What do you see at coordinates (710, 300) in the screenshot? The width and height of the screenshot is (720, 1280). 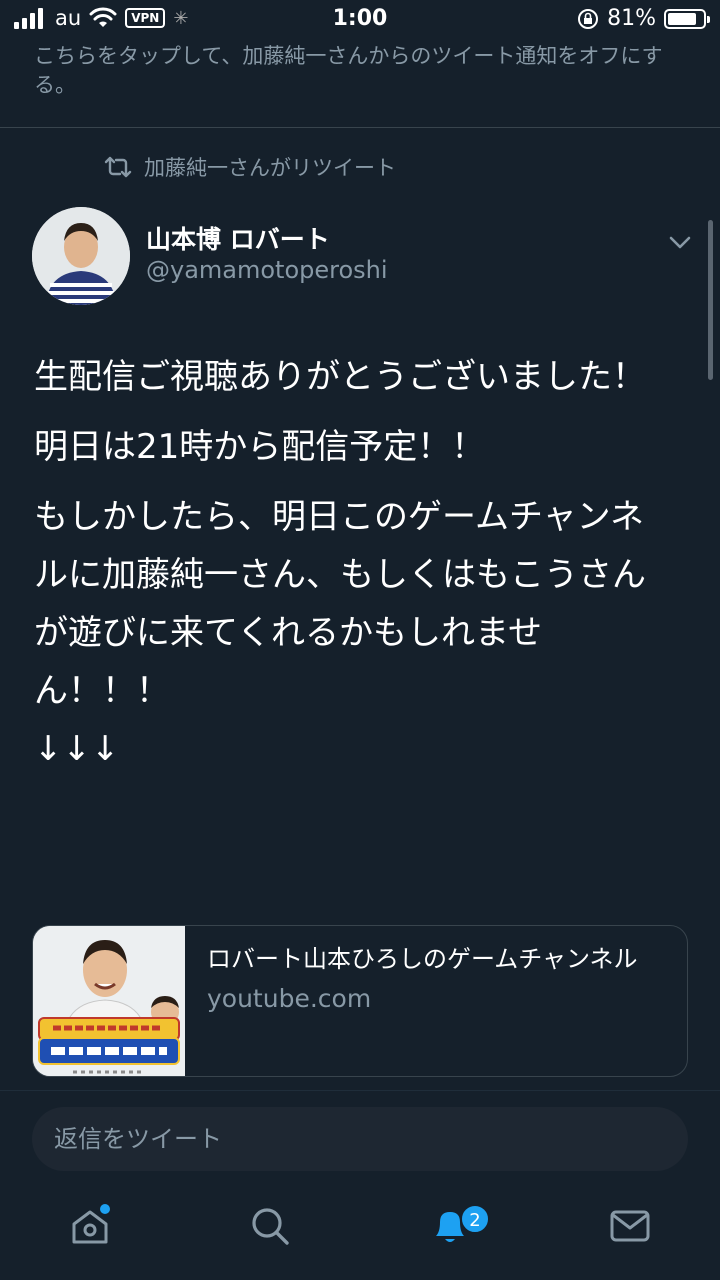 I see `scrollbar` at bounding box center [710, 300].